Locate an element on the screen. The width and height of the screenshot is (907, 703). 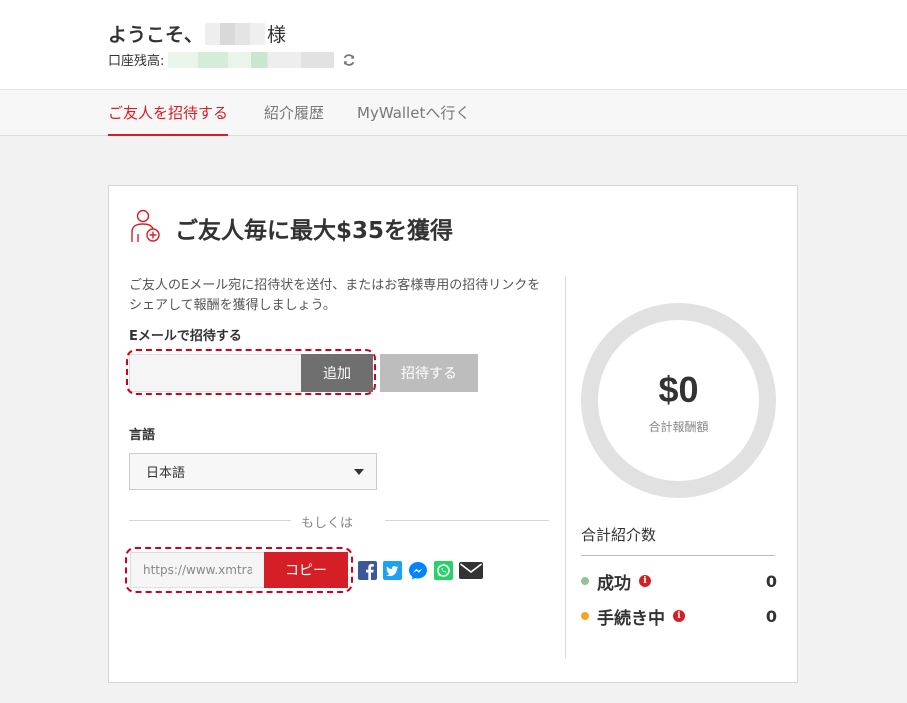
welcome-message: ようこそ、 様 is located at coordinates (197, 33).